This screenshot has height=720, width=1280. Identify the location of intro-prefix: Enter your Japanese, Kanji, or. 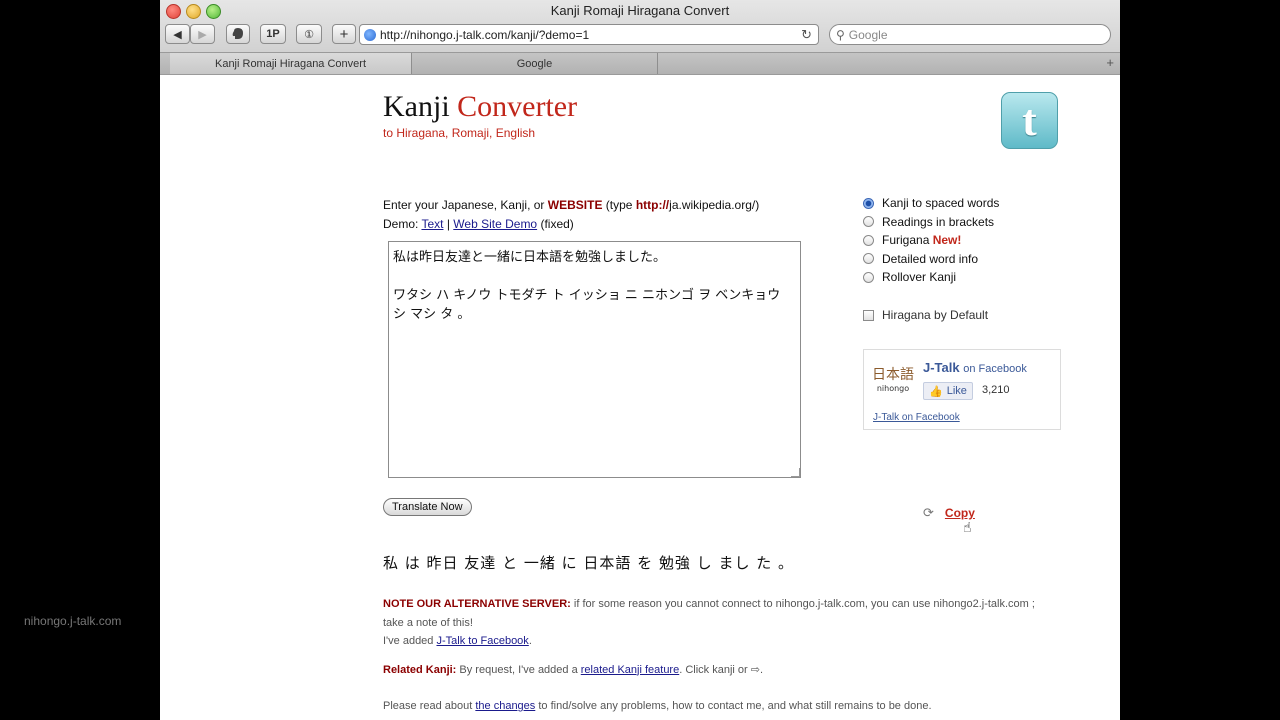
(464, 205).